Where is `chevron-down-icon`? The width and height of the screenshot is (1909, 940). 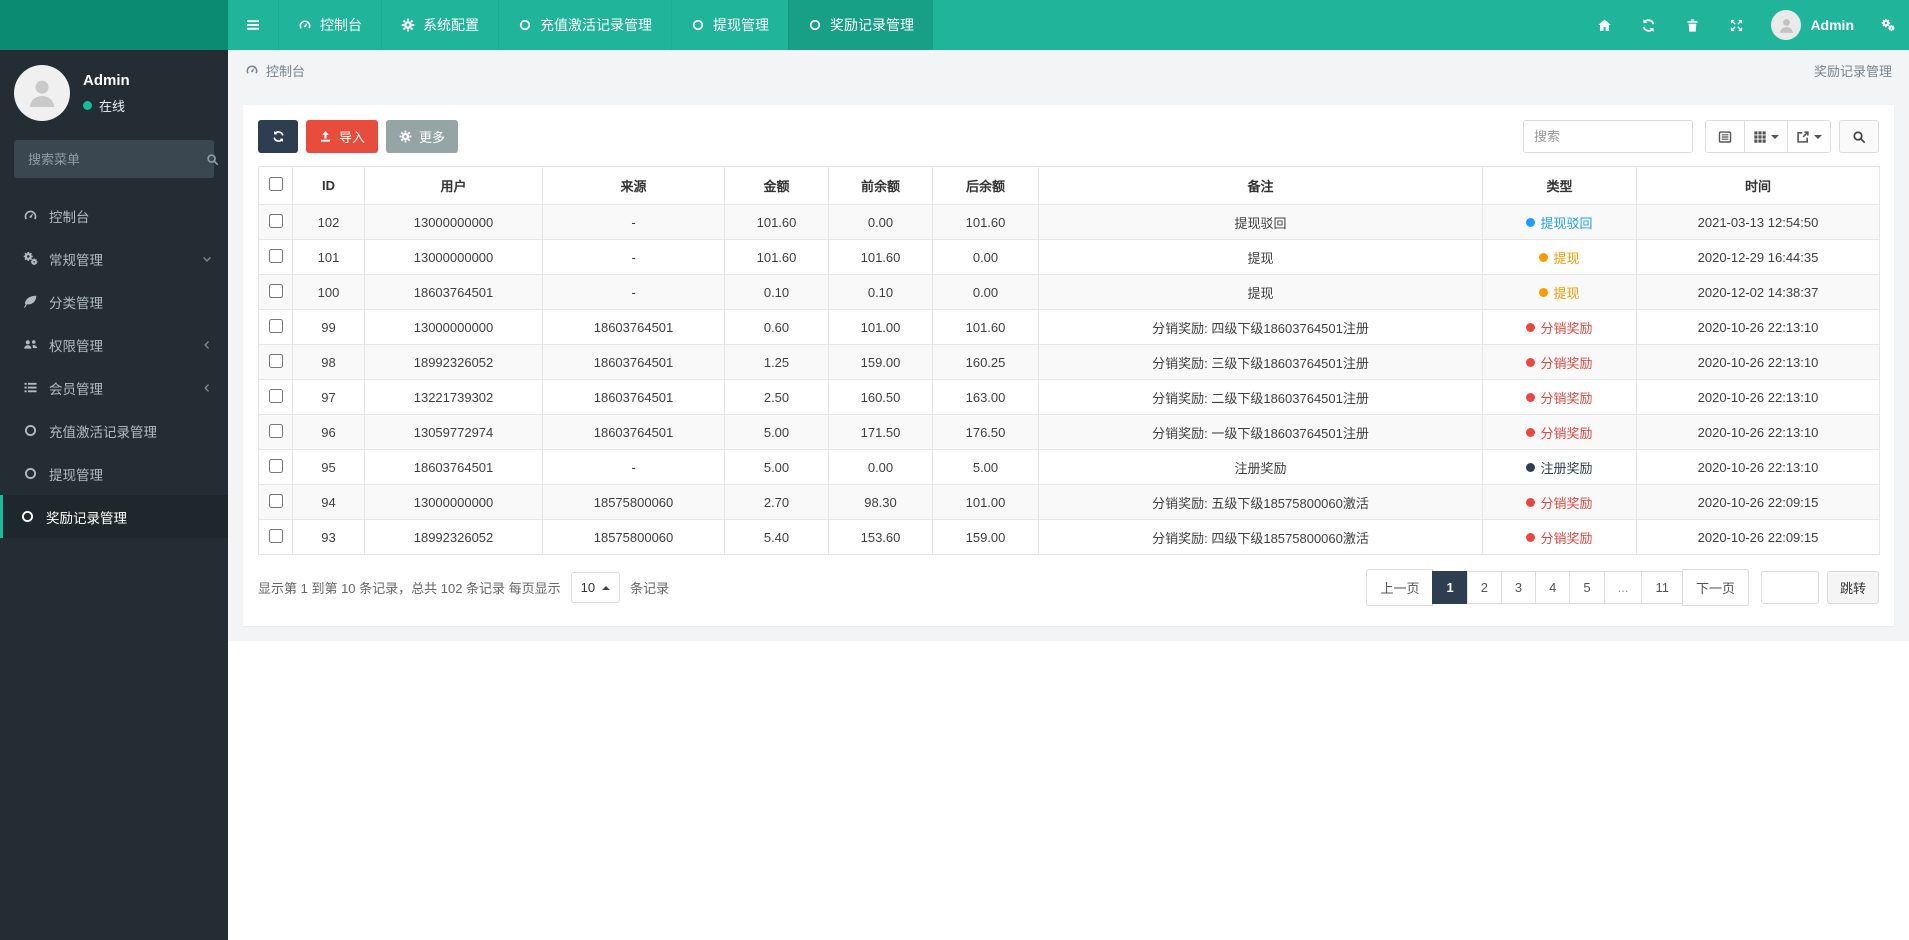
chevron-down-icon is located at coordinates (207, 259).